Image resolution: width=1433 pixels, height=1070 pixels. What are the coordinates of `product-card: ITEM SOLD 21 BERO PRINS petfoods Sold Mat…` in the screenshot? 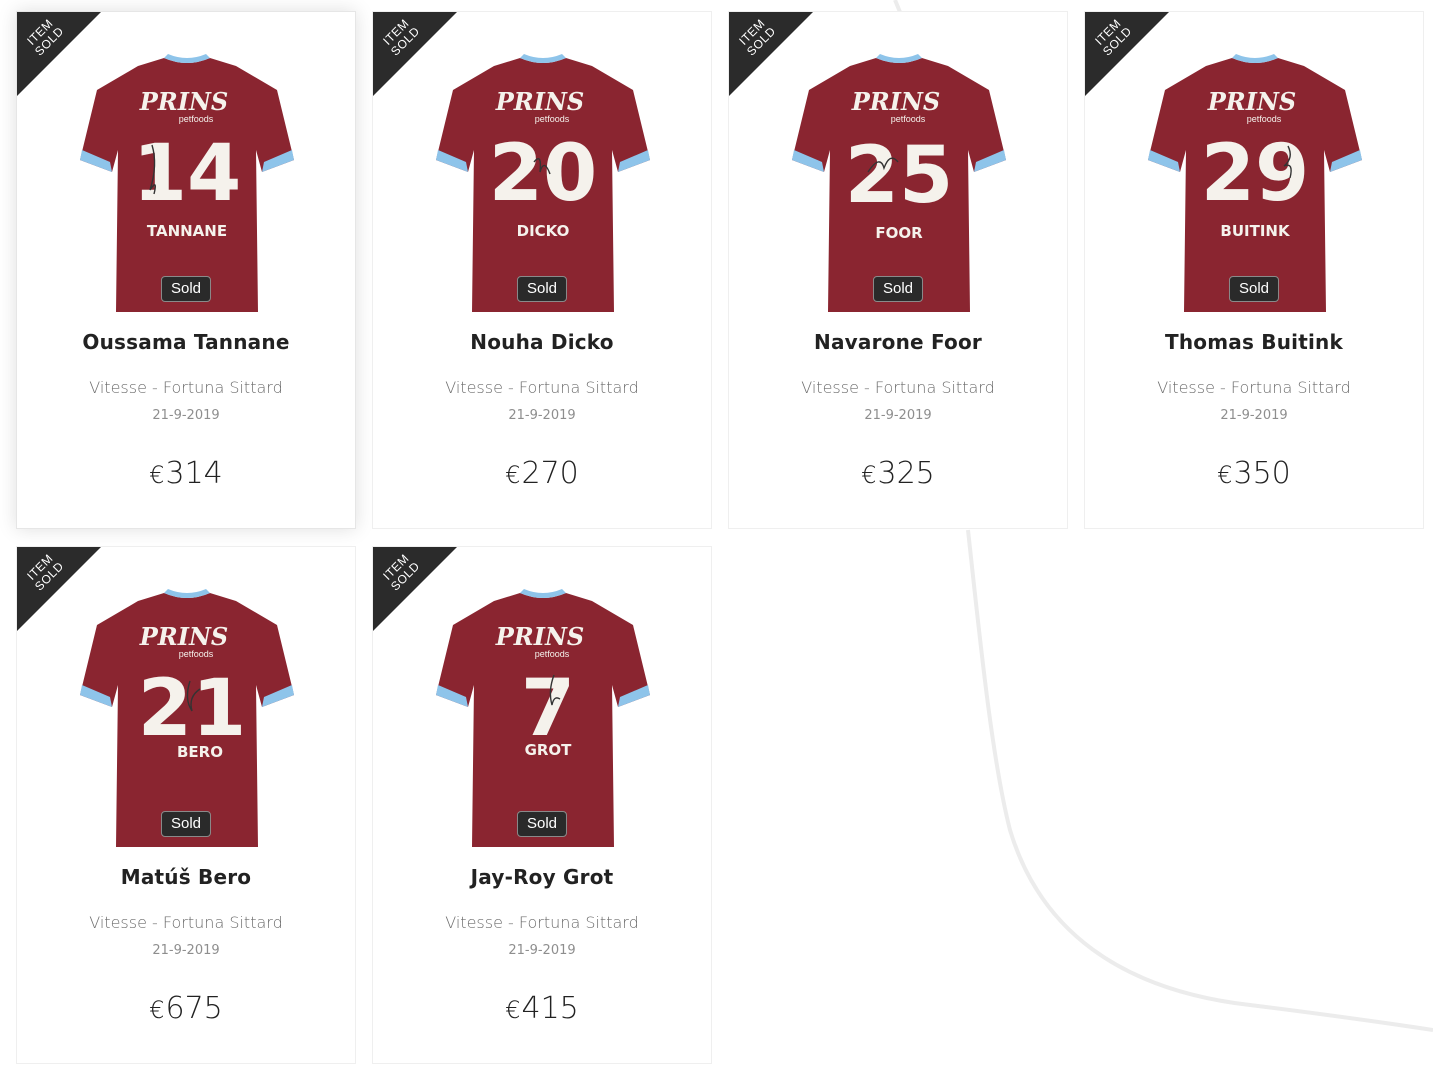 It's located at (186, 805).